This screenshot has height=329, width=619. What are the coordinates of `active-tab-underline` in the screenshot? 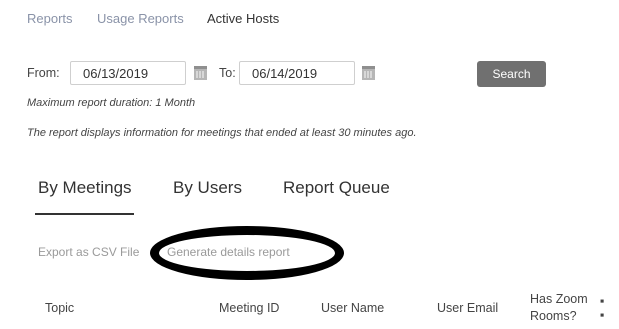 It's located at (84, 214).